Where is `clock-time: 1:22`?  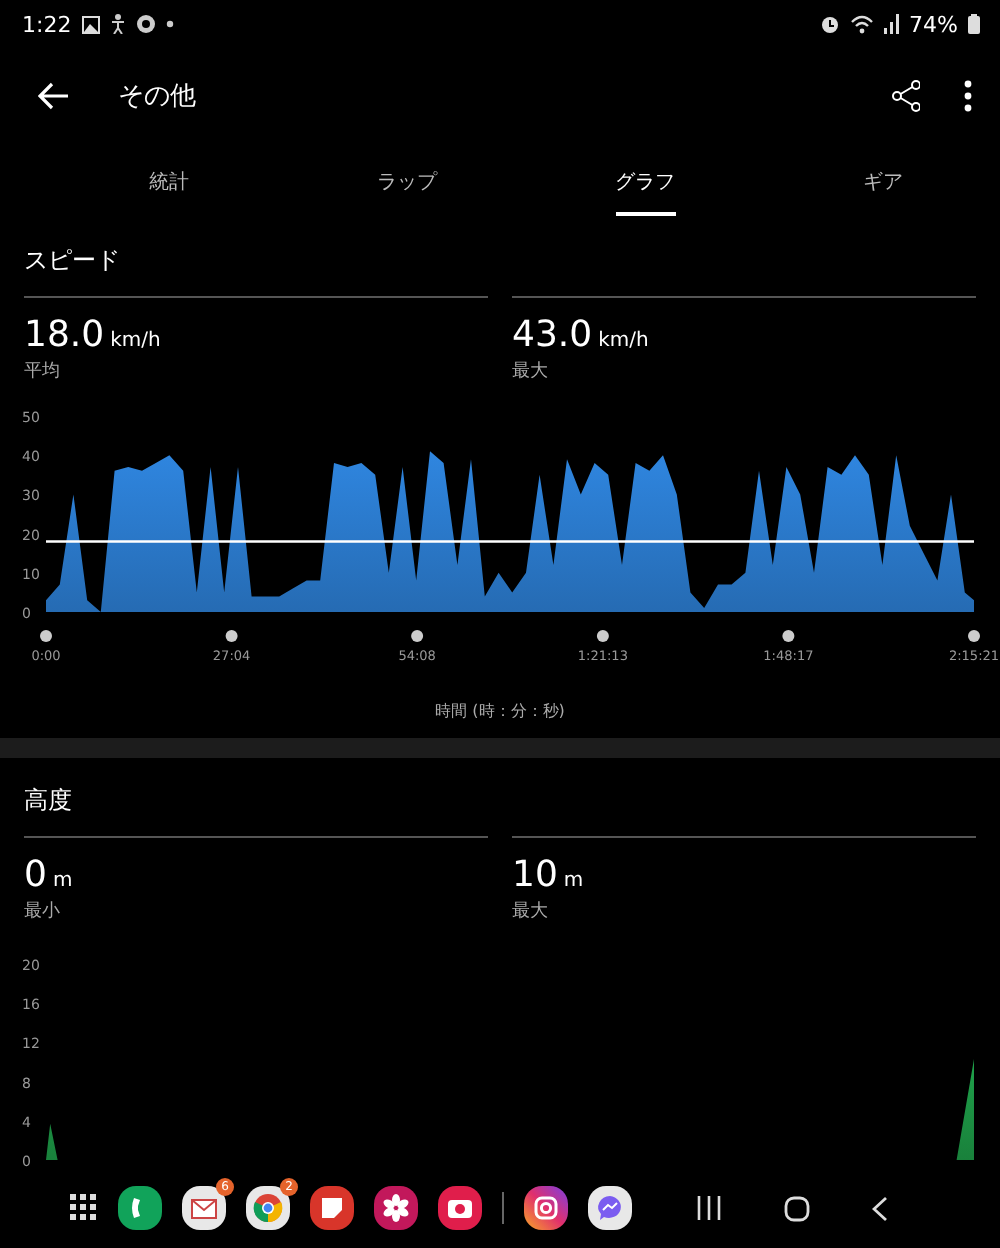 clock-time: 1:22 is located at coordinates (47, 24).